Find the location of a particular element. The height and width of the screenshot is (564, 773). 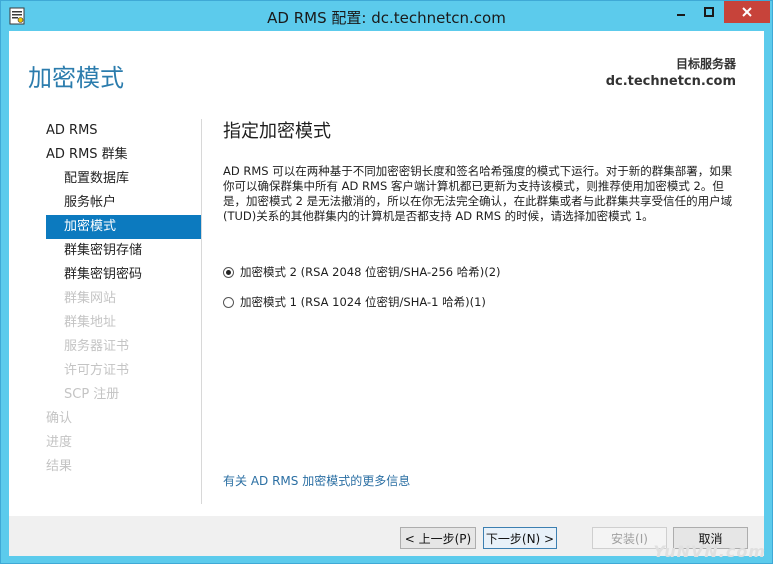

crypto-mode-1-option: 加密模式 1 (RSA 1024 位密钥/SHA-1 哈希)(1) is located at coordinates (354, 302).